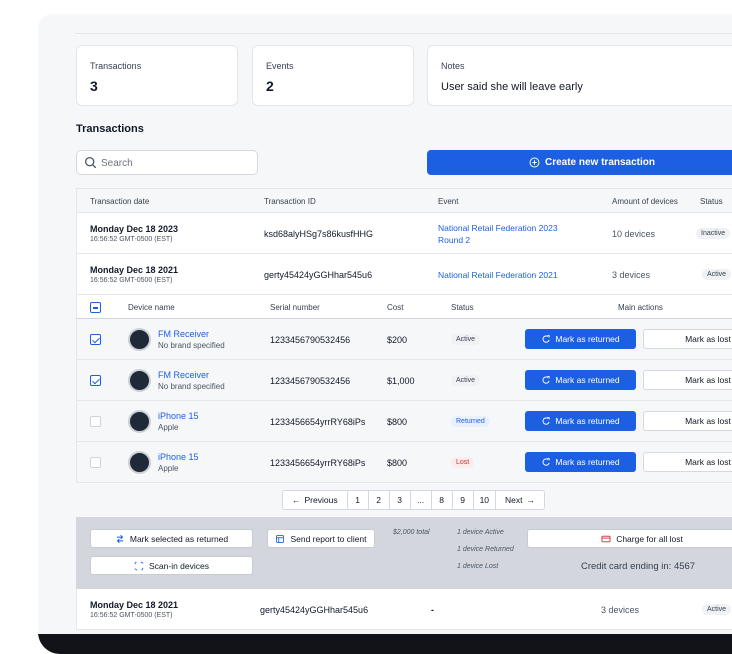 The image size is (732, 654). What do you see at coordinates (713, 233) in the screenshot?
I see `status-badge: Inactive` at bounding box center [713, 233].